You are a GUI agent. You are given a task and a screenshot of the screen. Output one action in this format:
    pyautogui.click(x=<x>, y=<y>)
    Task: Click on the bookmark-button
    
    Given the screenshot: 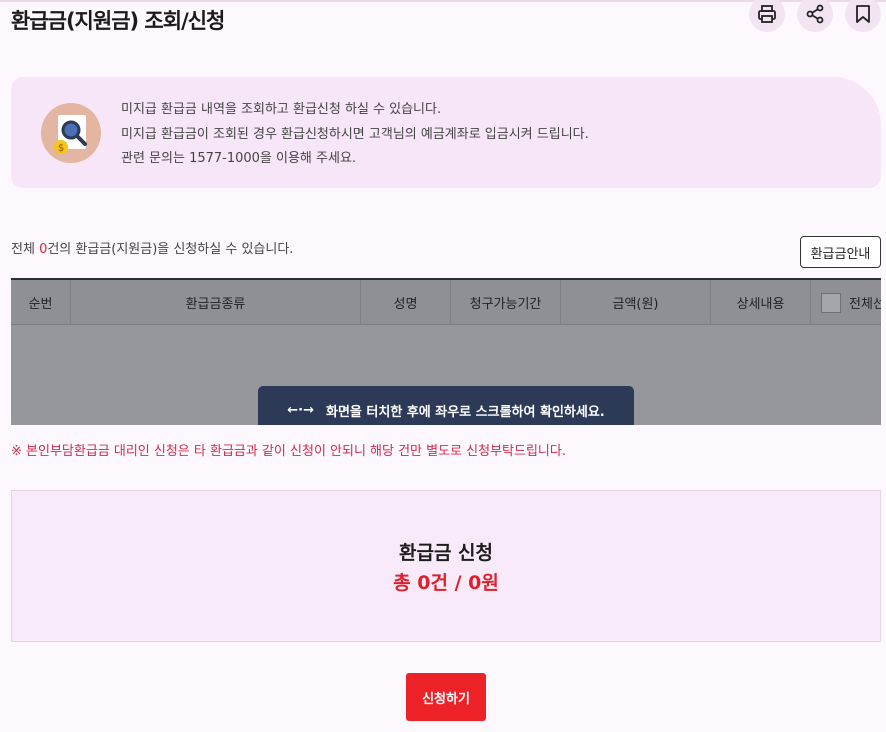 What is the action you would take?
    pyautogui.click(x=863, y=16)
    